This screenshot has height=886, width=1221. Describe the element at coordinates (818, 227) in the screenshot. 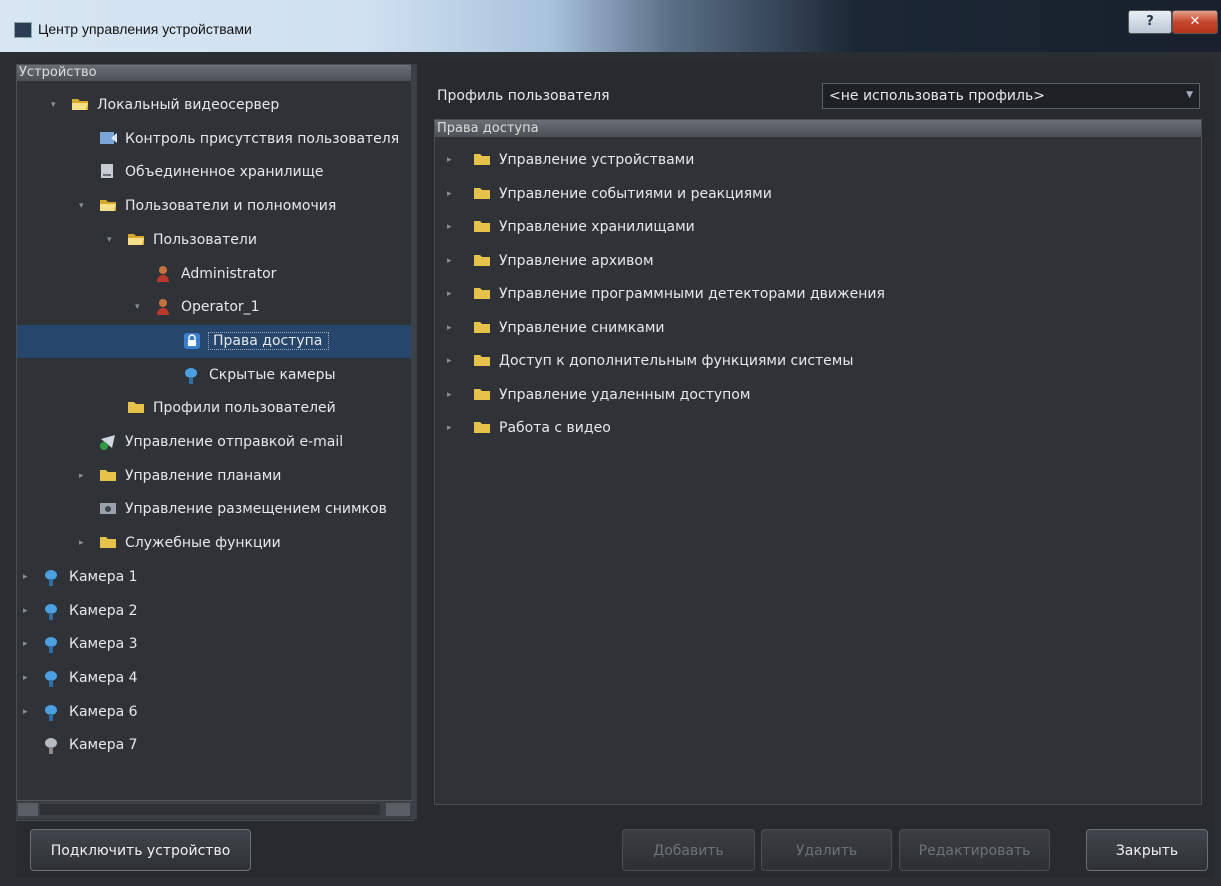

I see `rights-item: ▸ Управление хранилищами` at that location.